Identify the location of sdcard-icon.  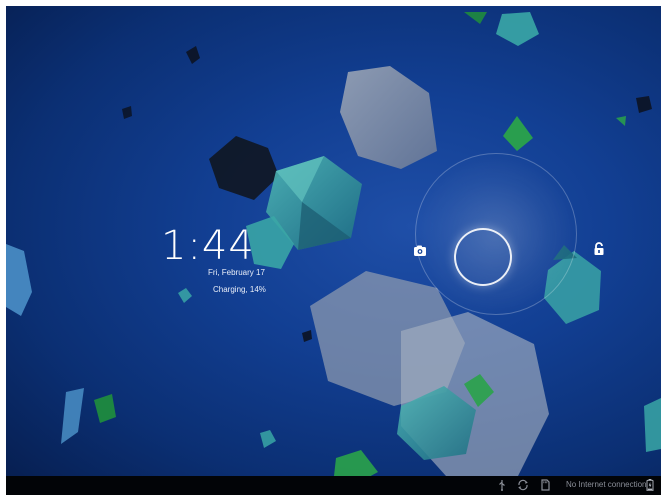
(545, 485).